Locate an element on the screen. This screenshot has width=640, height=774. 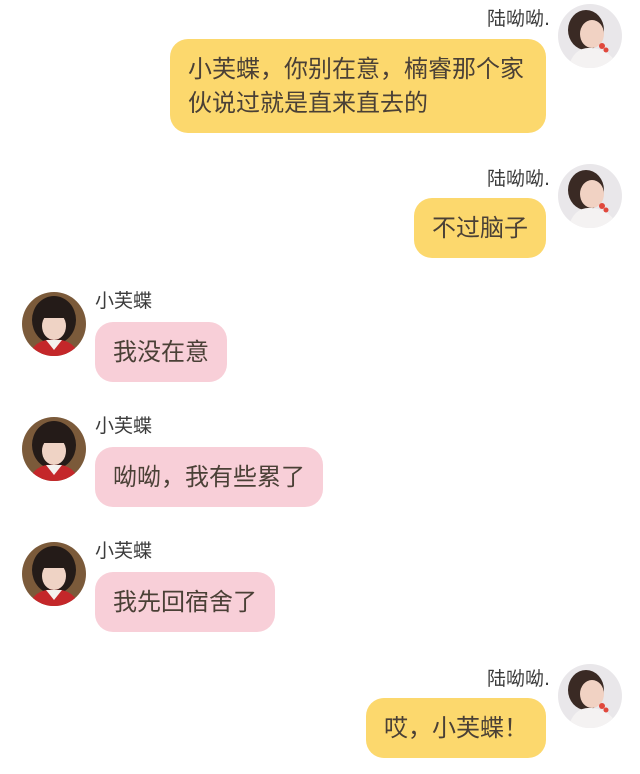
message-bubble: 呦呦，我有些累了 is located at coordinates (209, 477).